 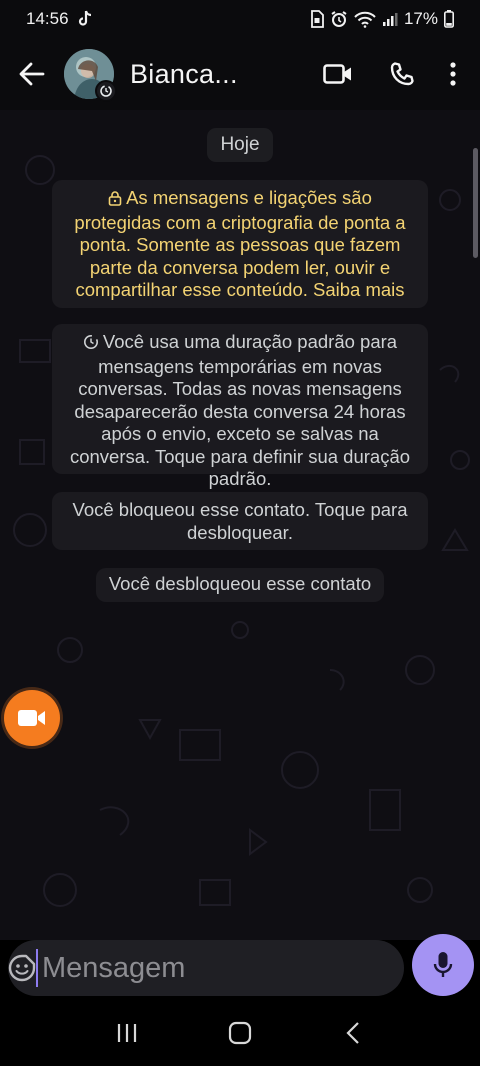 What do you see at coordinates (91, 344) in the screenshot?
I see `timer-icon` at bounding box center [91, 344].